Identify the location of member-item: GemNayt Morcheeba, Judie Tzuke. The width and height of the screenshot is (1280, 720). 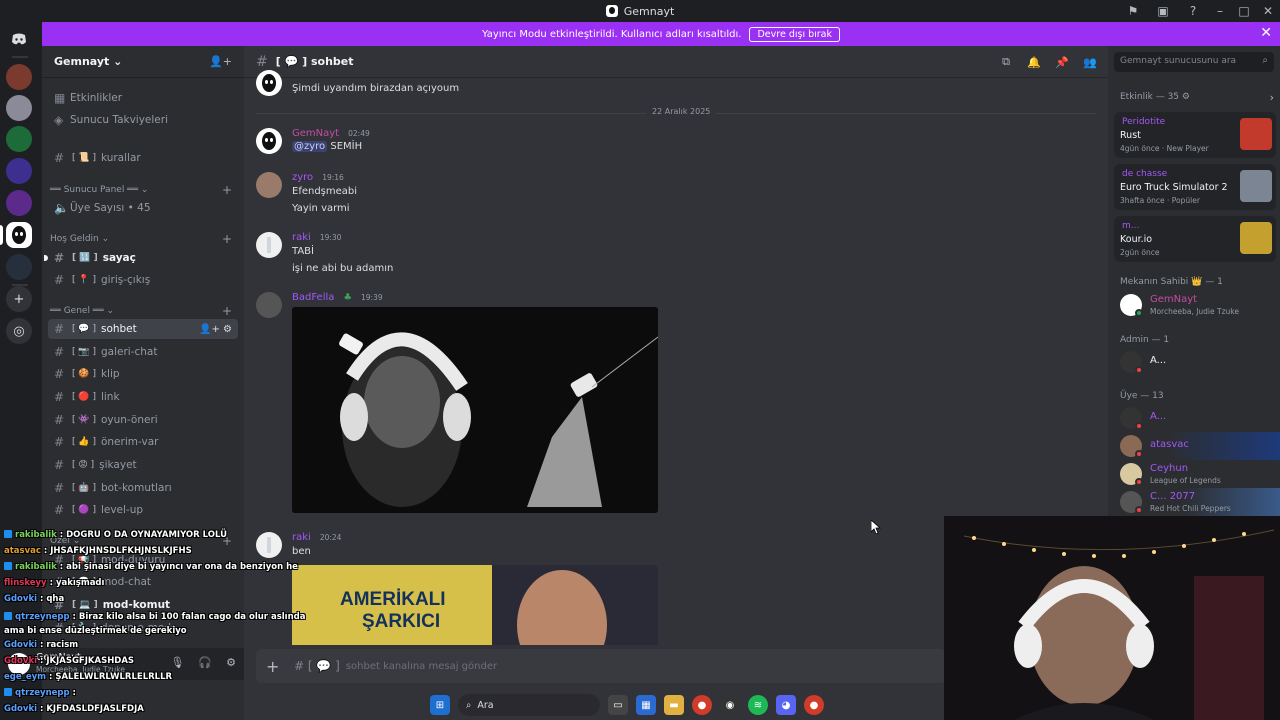
(1200, 305).